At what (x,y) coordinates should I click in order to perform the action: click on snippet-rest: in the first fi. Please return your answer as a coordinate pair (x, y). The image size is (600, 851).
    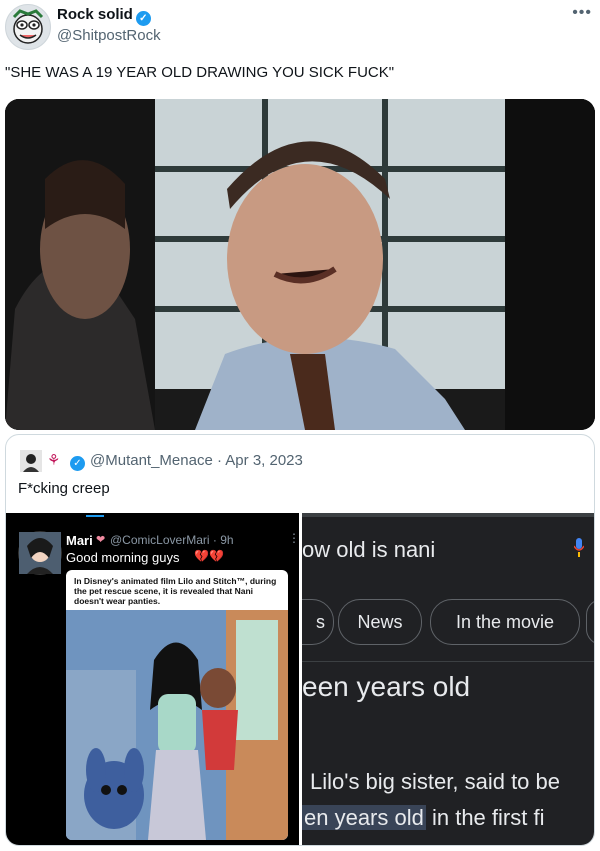
    Looking at the image, I should click on (485, 817).